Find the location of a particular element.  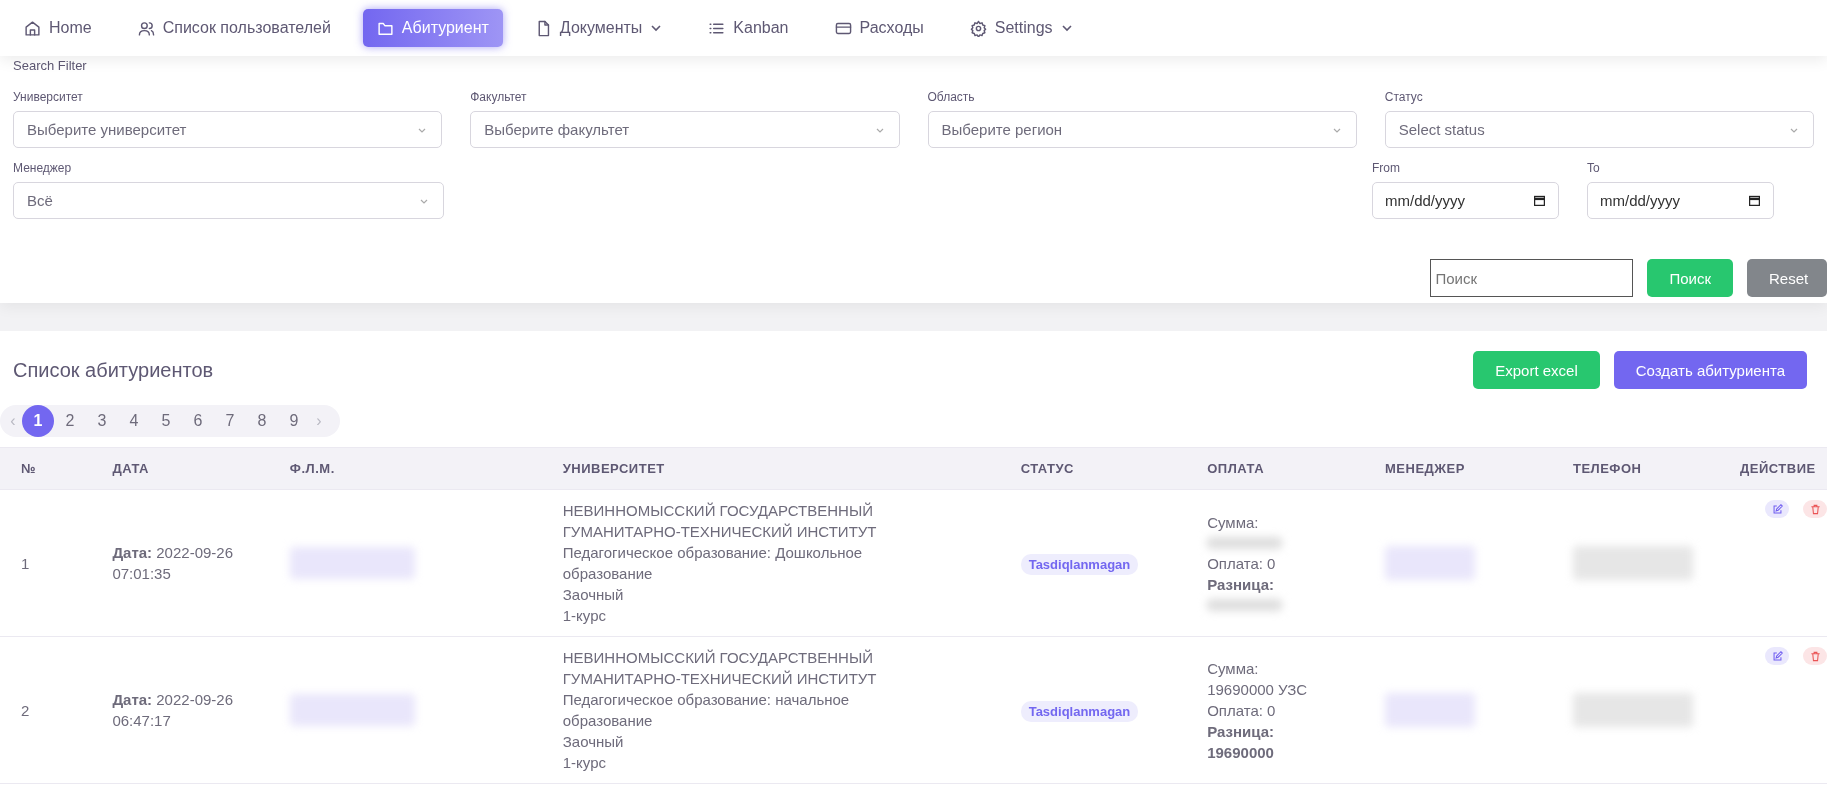

column-header: ТЕЛЕФОН is located at coordinates (1607, 468).